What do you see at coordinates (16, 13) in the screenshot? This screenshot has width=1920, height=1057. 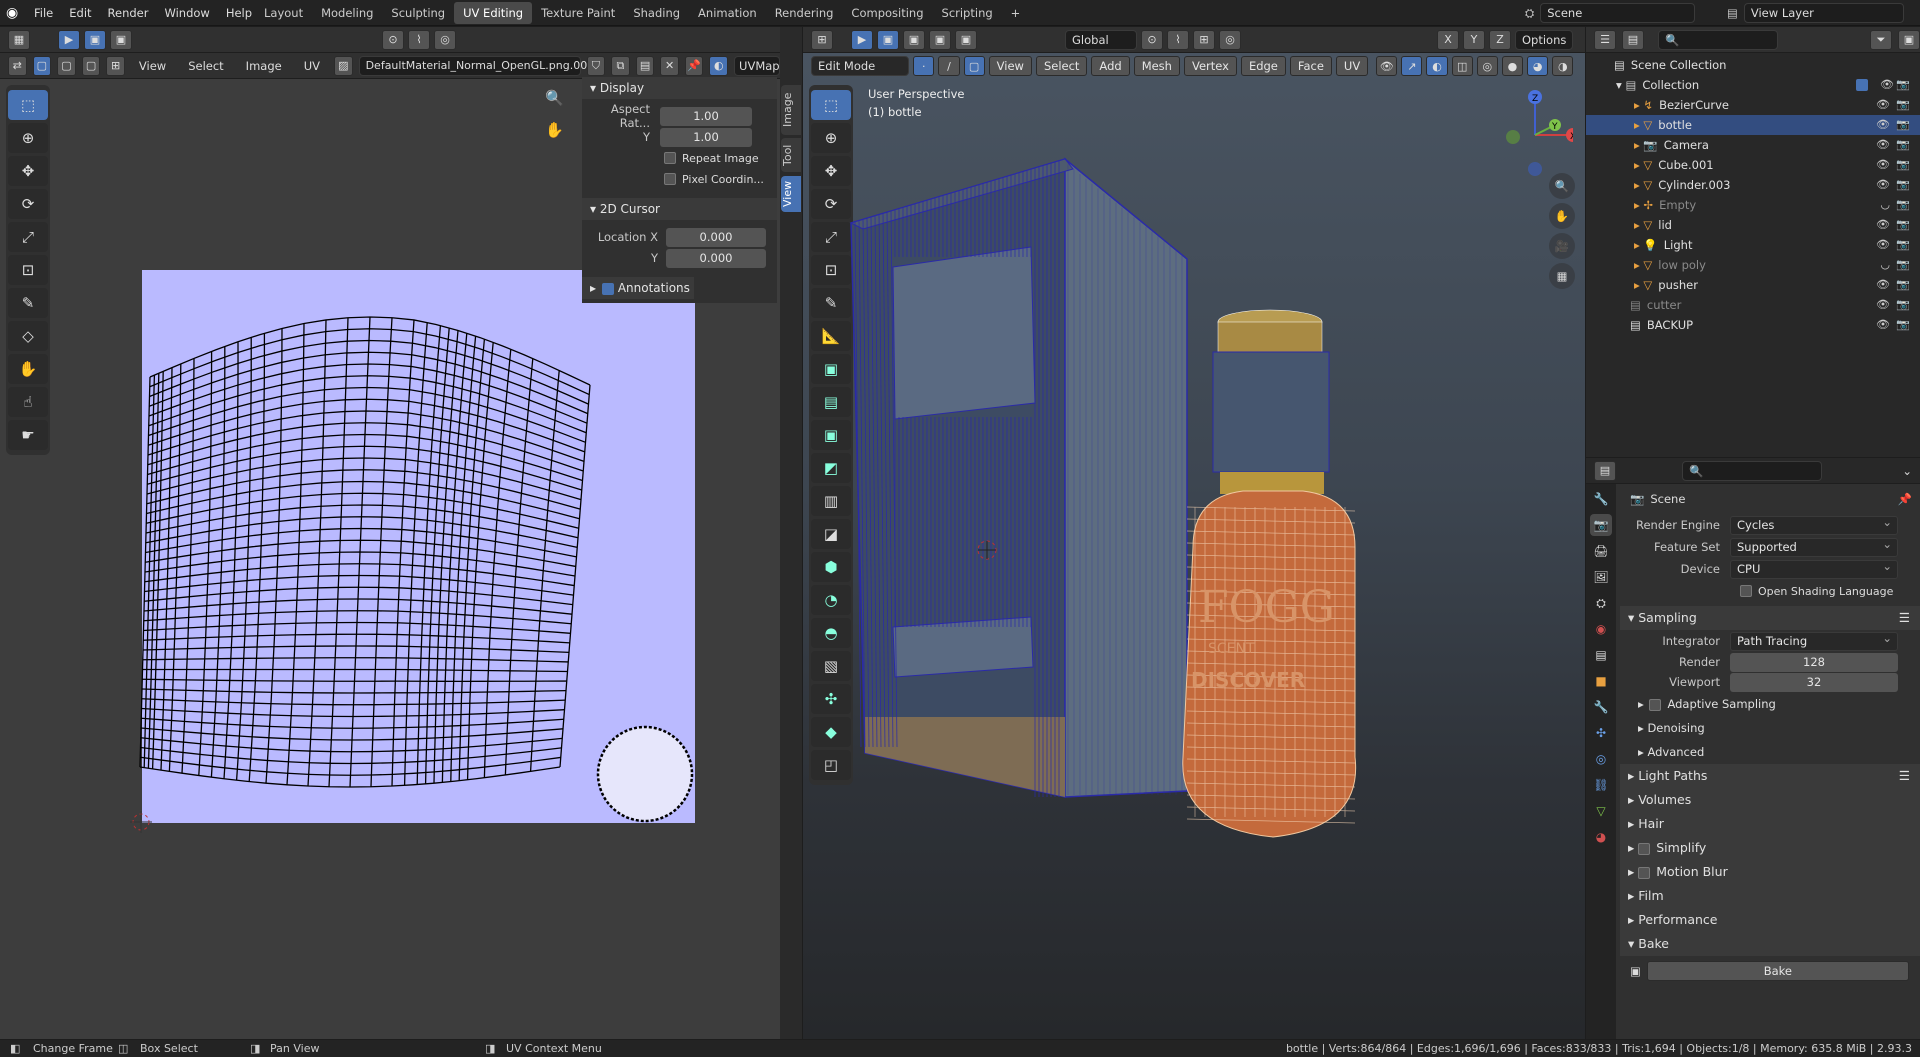 I see `blender-logo-icon: ◉` at bounding box center [16, 13].